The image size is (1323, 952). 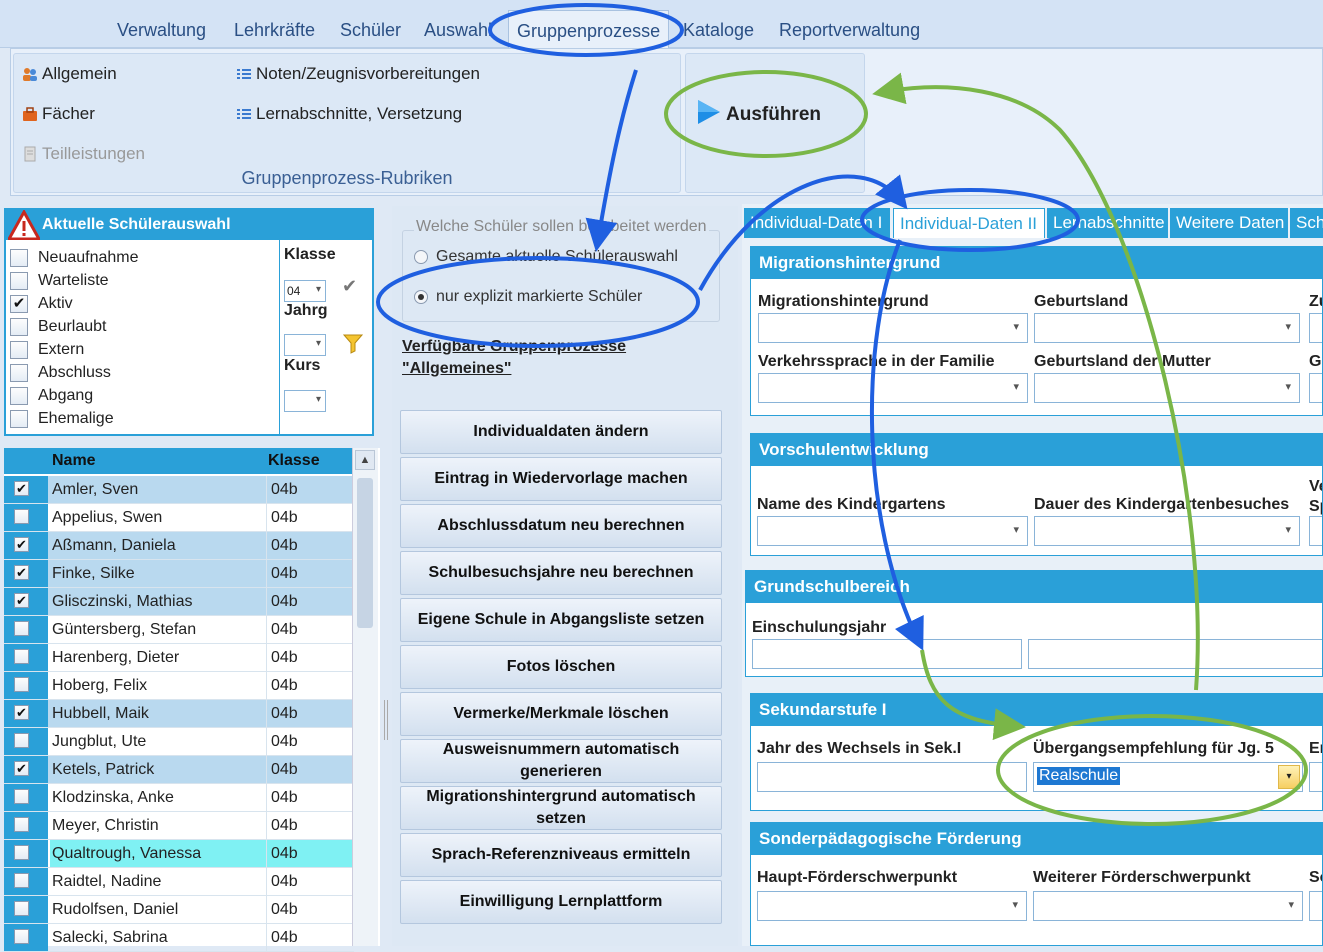 What do you see at coordinates (892, 777) in the screenshot?
I see `wechsel-sek1-field` at bounding box center [892, 777].